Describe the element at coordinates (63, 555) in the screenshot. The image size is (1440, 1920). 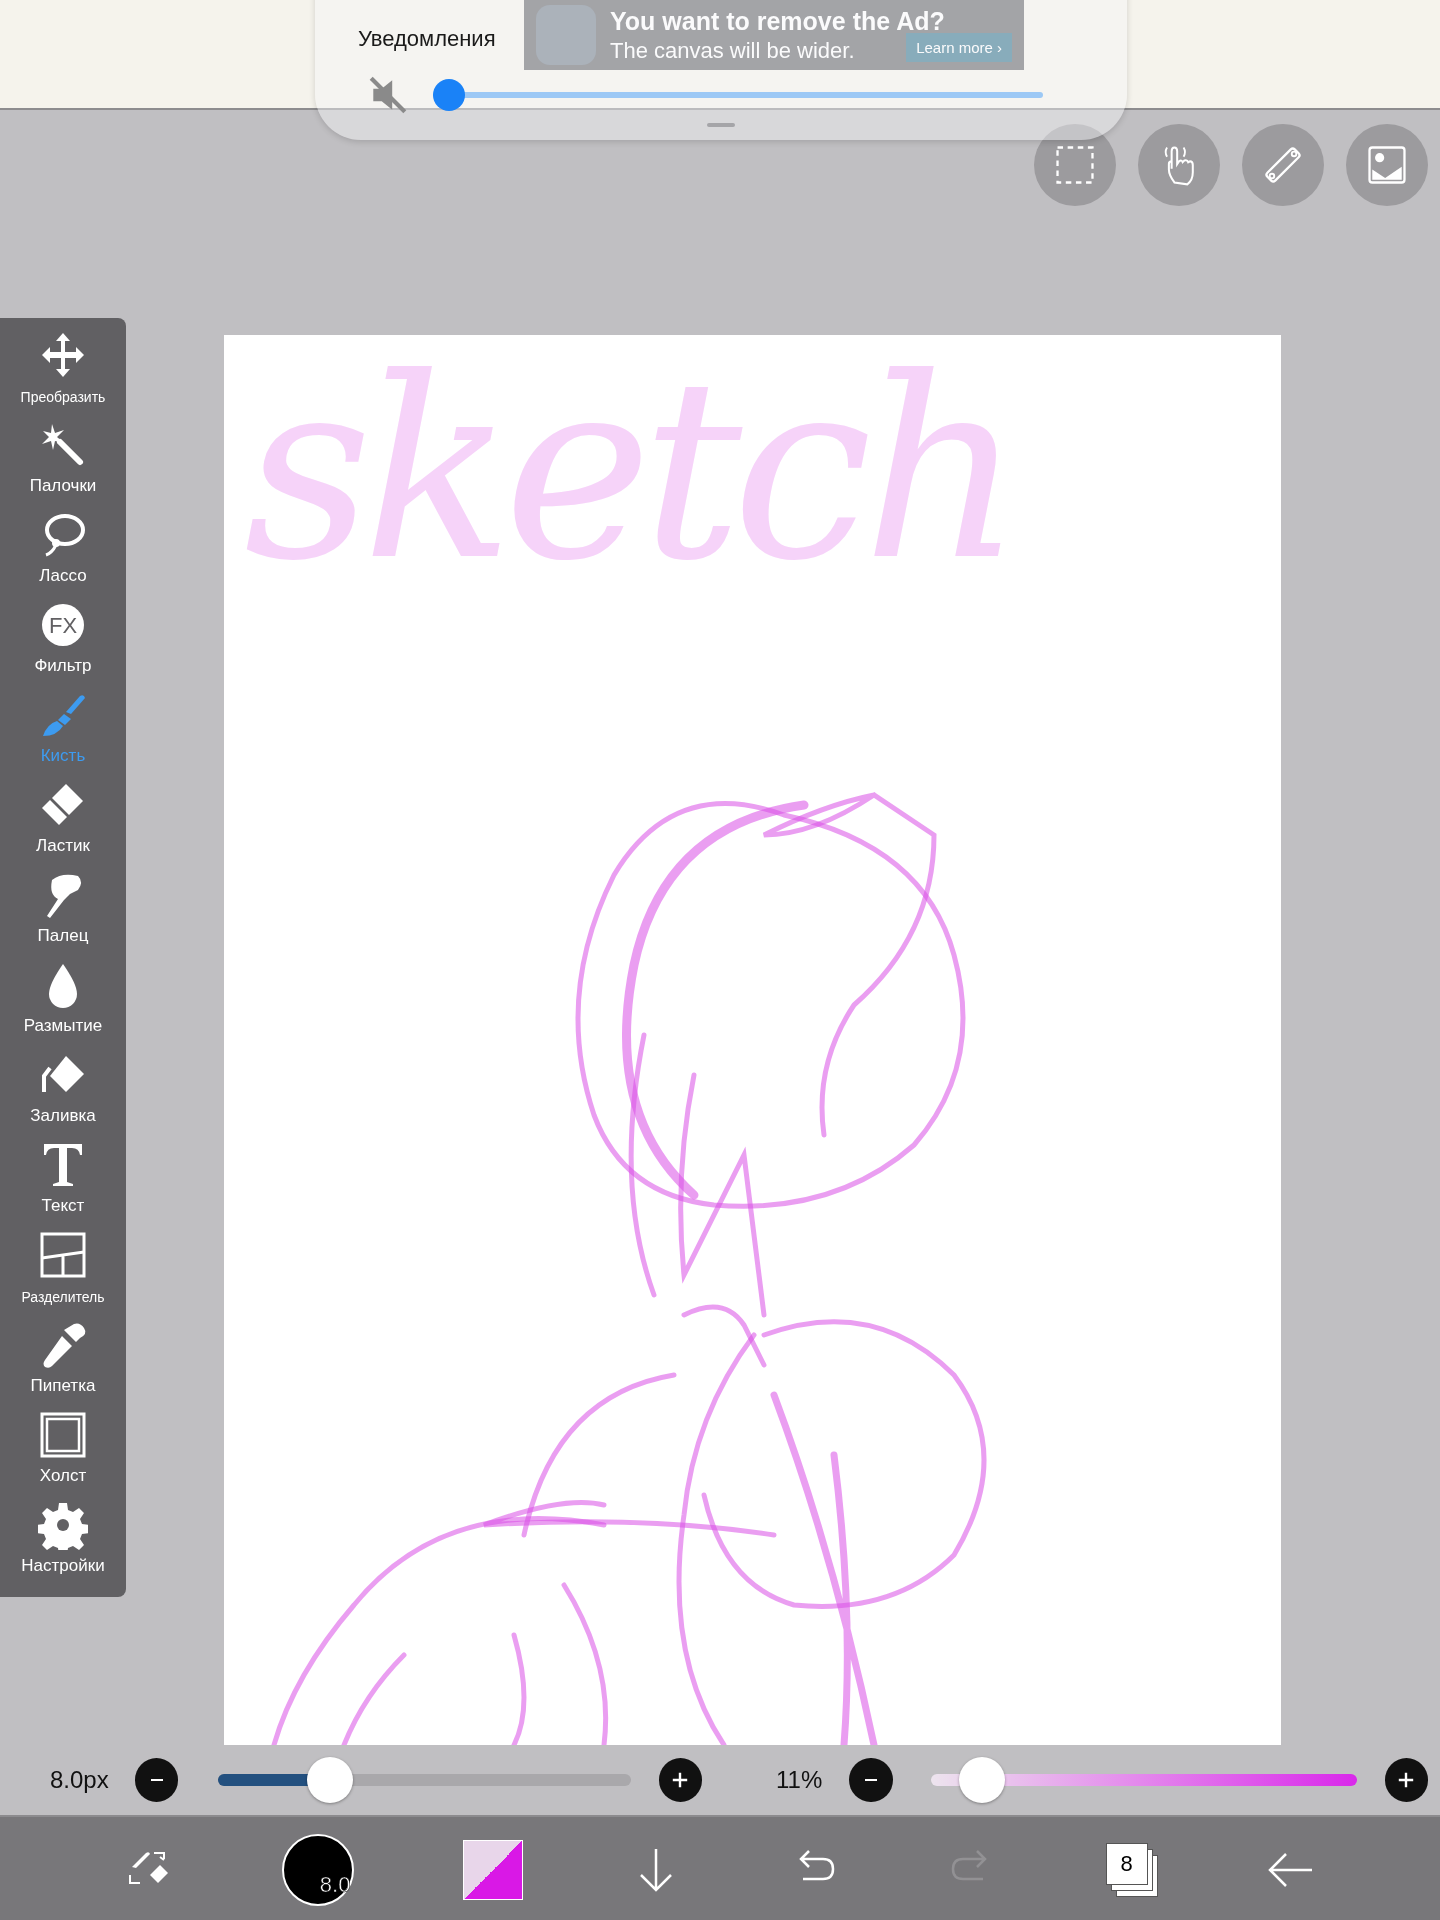
I see `tool-item: Лассо` at that location.